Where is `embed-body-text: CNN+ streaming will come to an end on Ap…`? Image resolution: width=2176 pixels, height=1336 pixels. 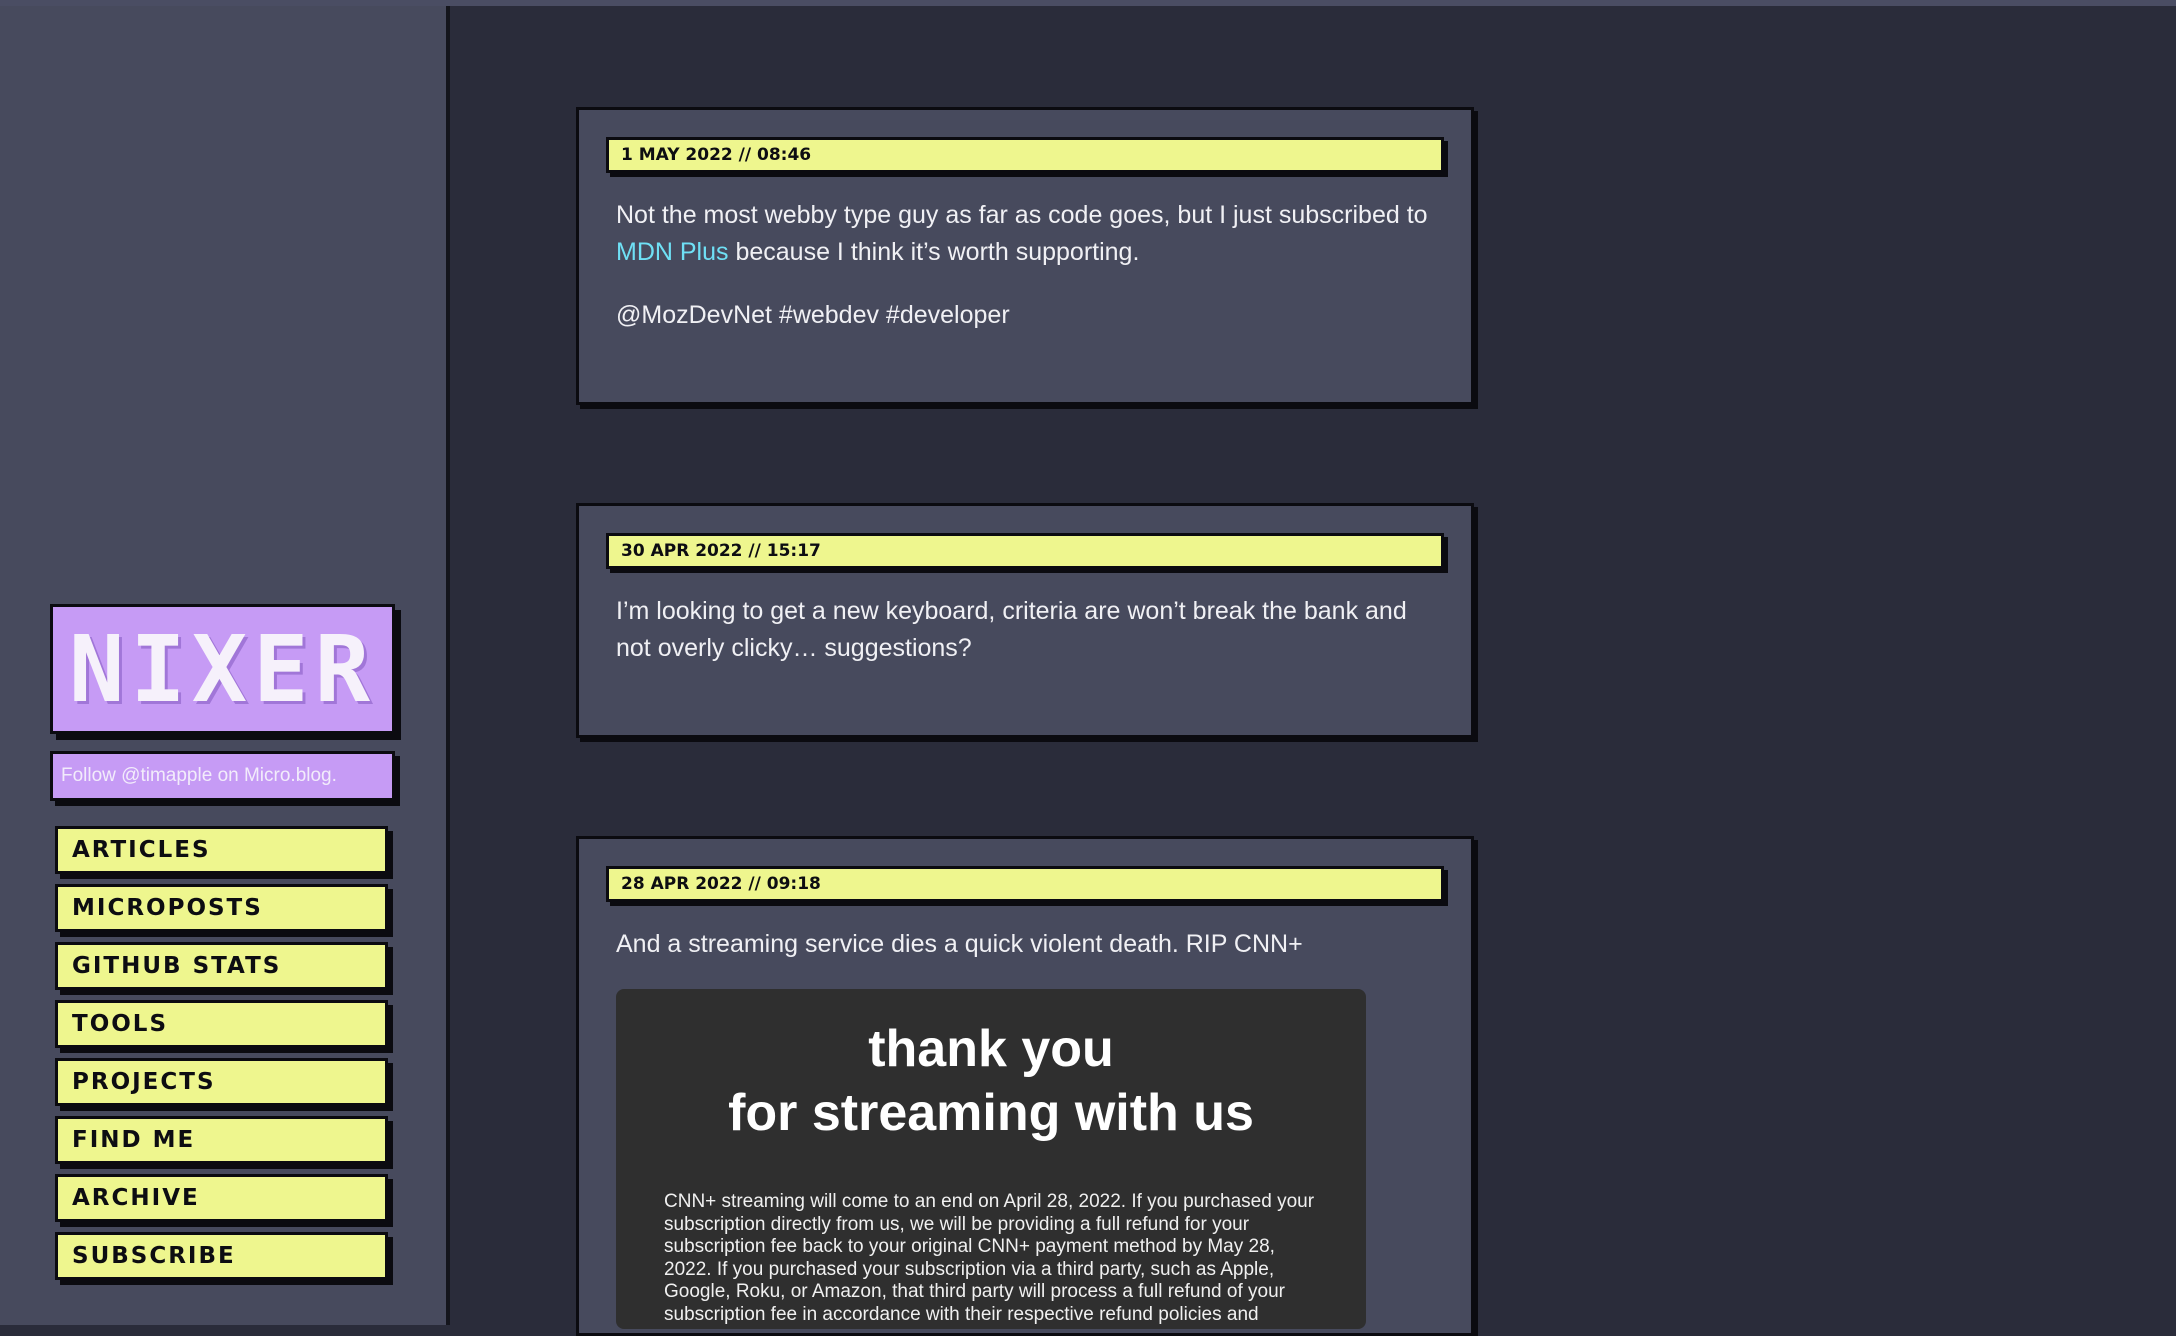
embed-body-text: CNN+ streaming will come to an end on Ap… is located at coordinates (989, 1258).